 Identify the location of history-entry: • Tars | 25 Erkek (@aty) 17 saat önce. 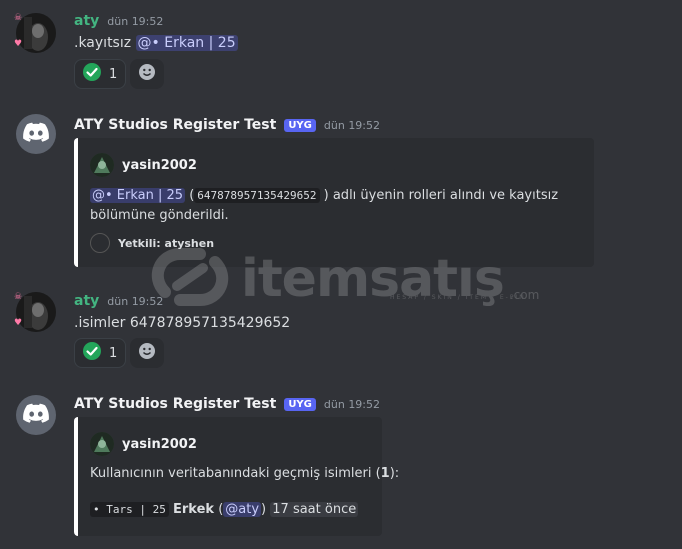
(224, 510).